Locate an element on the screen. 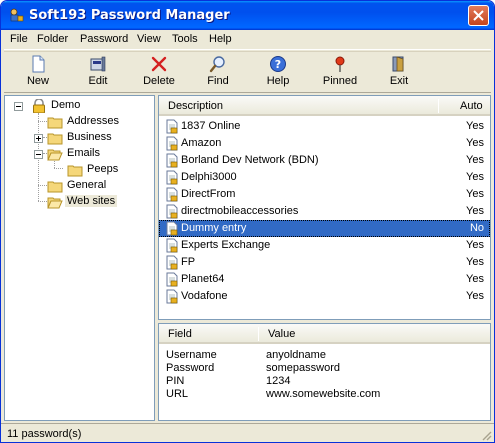 Image resolution: width=495 pixels, height=443 pixels. find-button: Find is located at coordinates (218, 72).